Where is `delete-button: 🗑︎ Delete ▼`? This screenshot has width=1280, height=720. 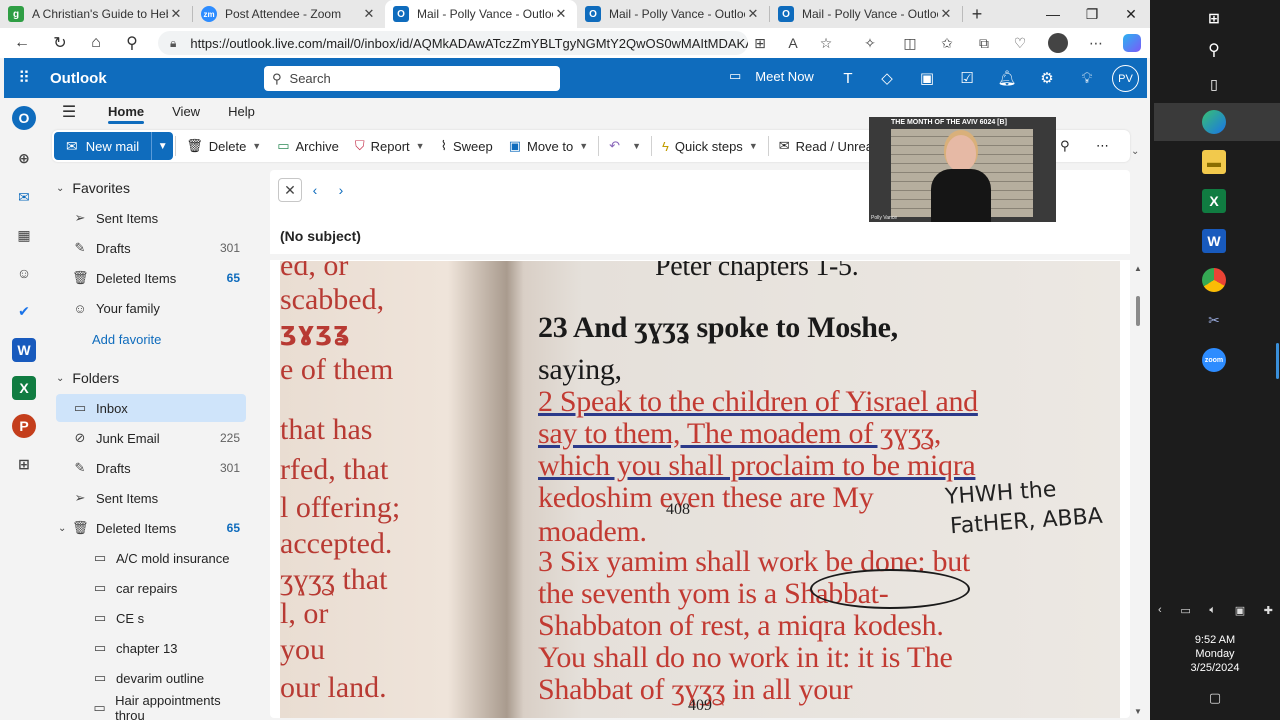 delete-button: 🗑︎ Delete ▼ is located at coordinates (223, 146).